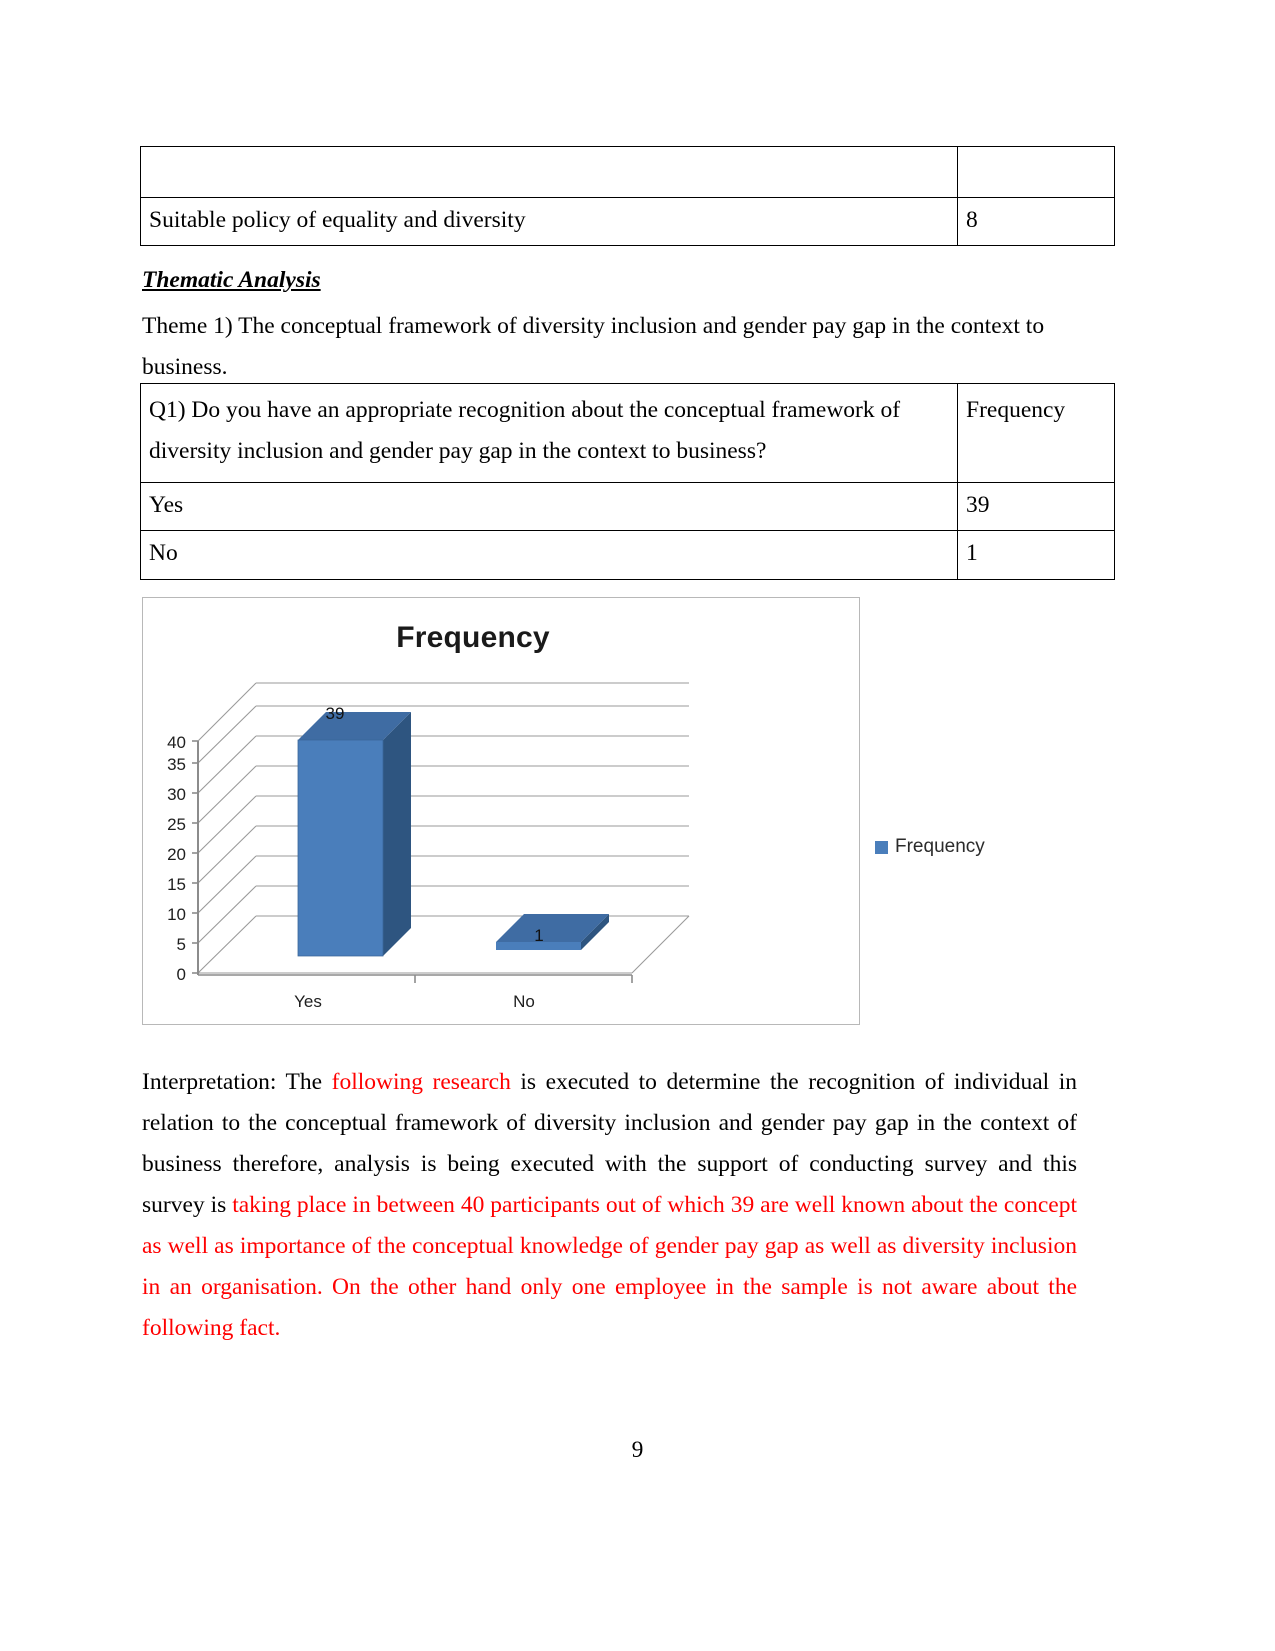 The width and height of the screenshot is (1275, 1651). Describe the element at coordinates (552, 932) in the screenshot. I see `bar-no` at that location.